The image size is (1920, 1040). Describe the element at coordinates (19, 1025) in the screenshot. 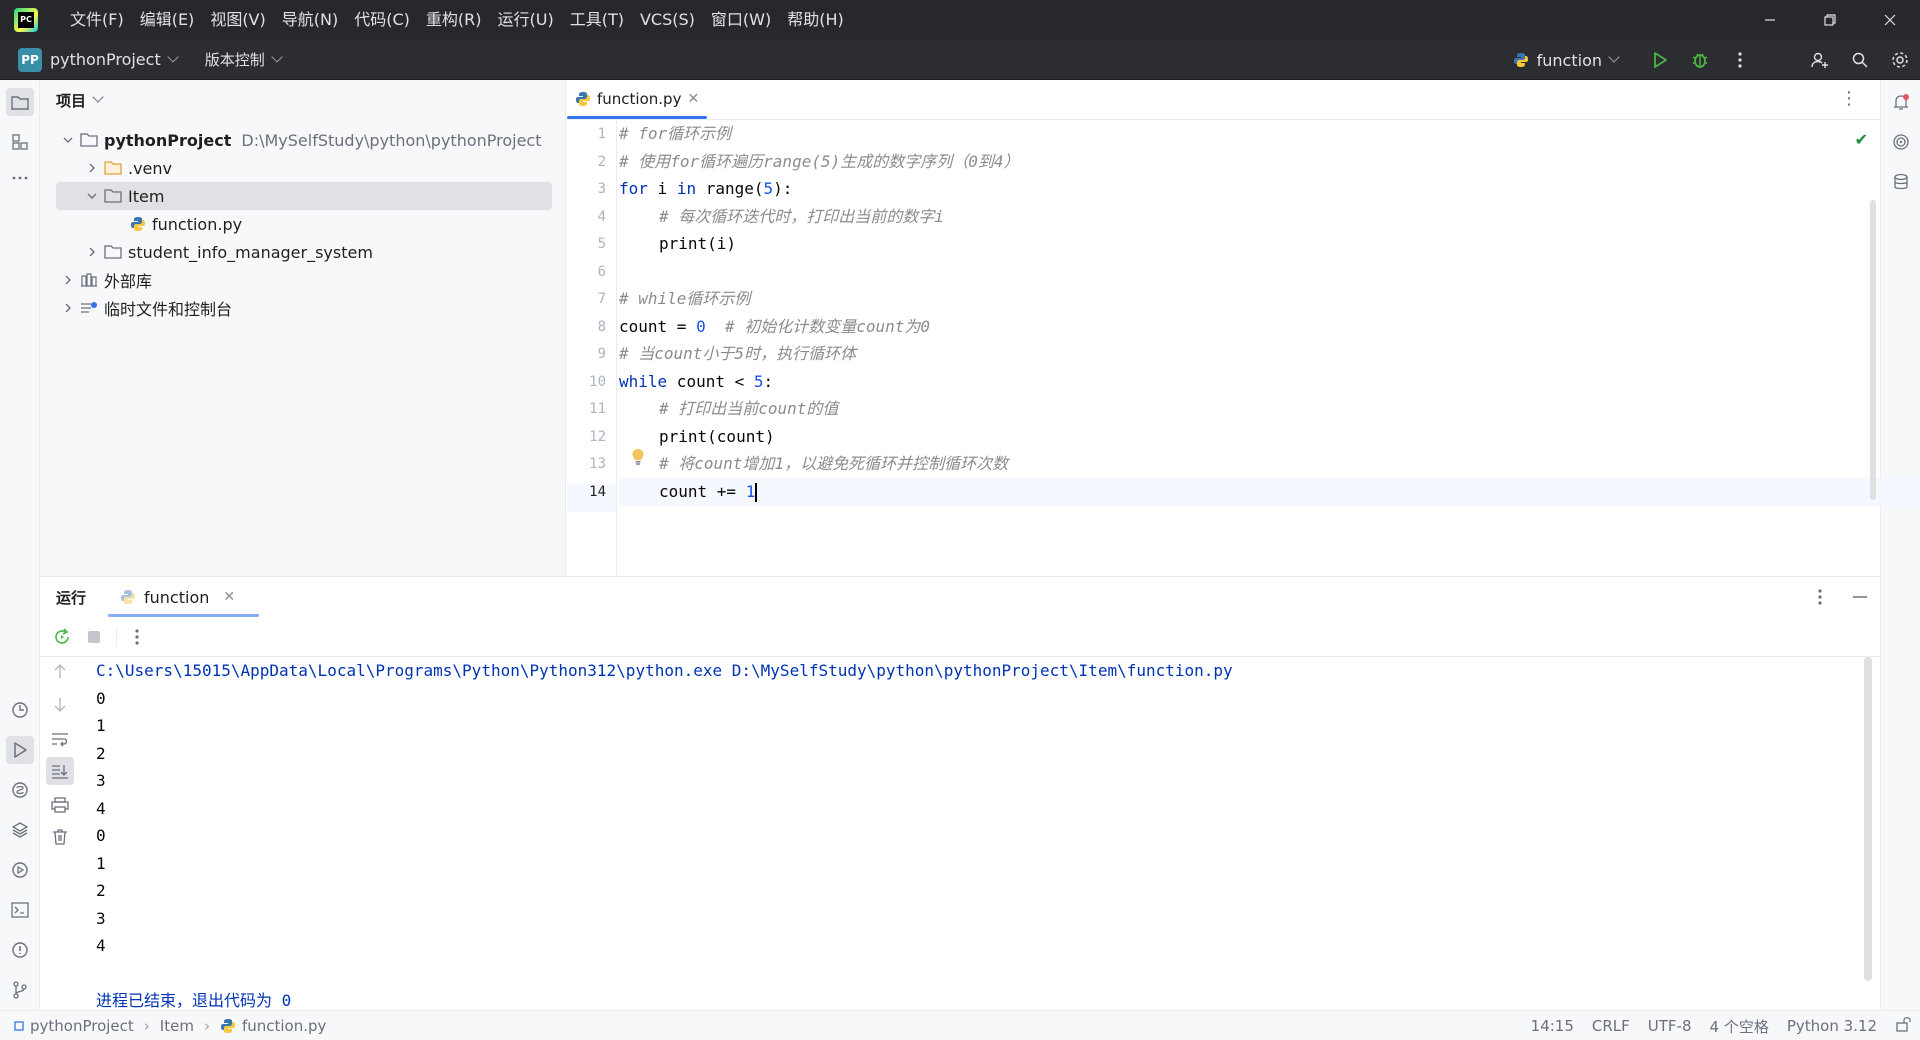

I see `module-icon` at that location.